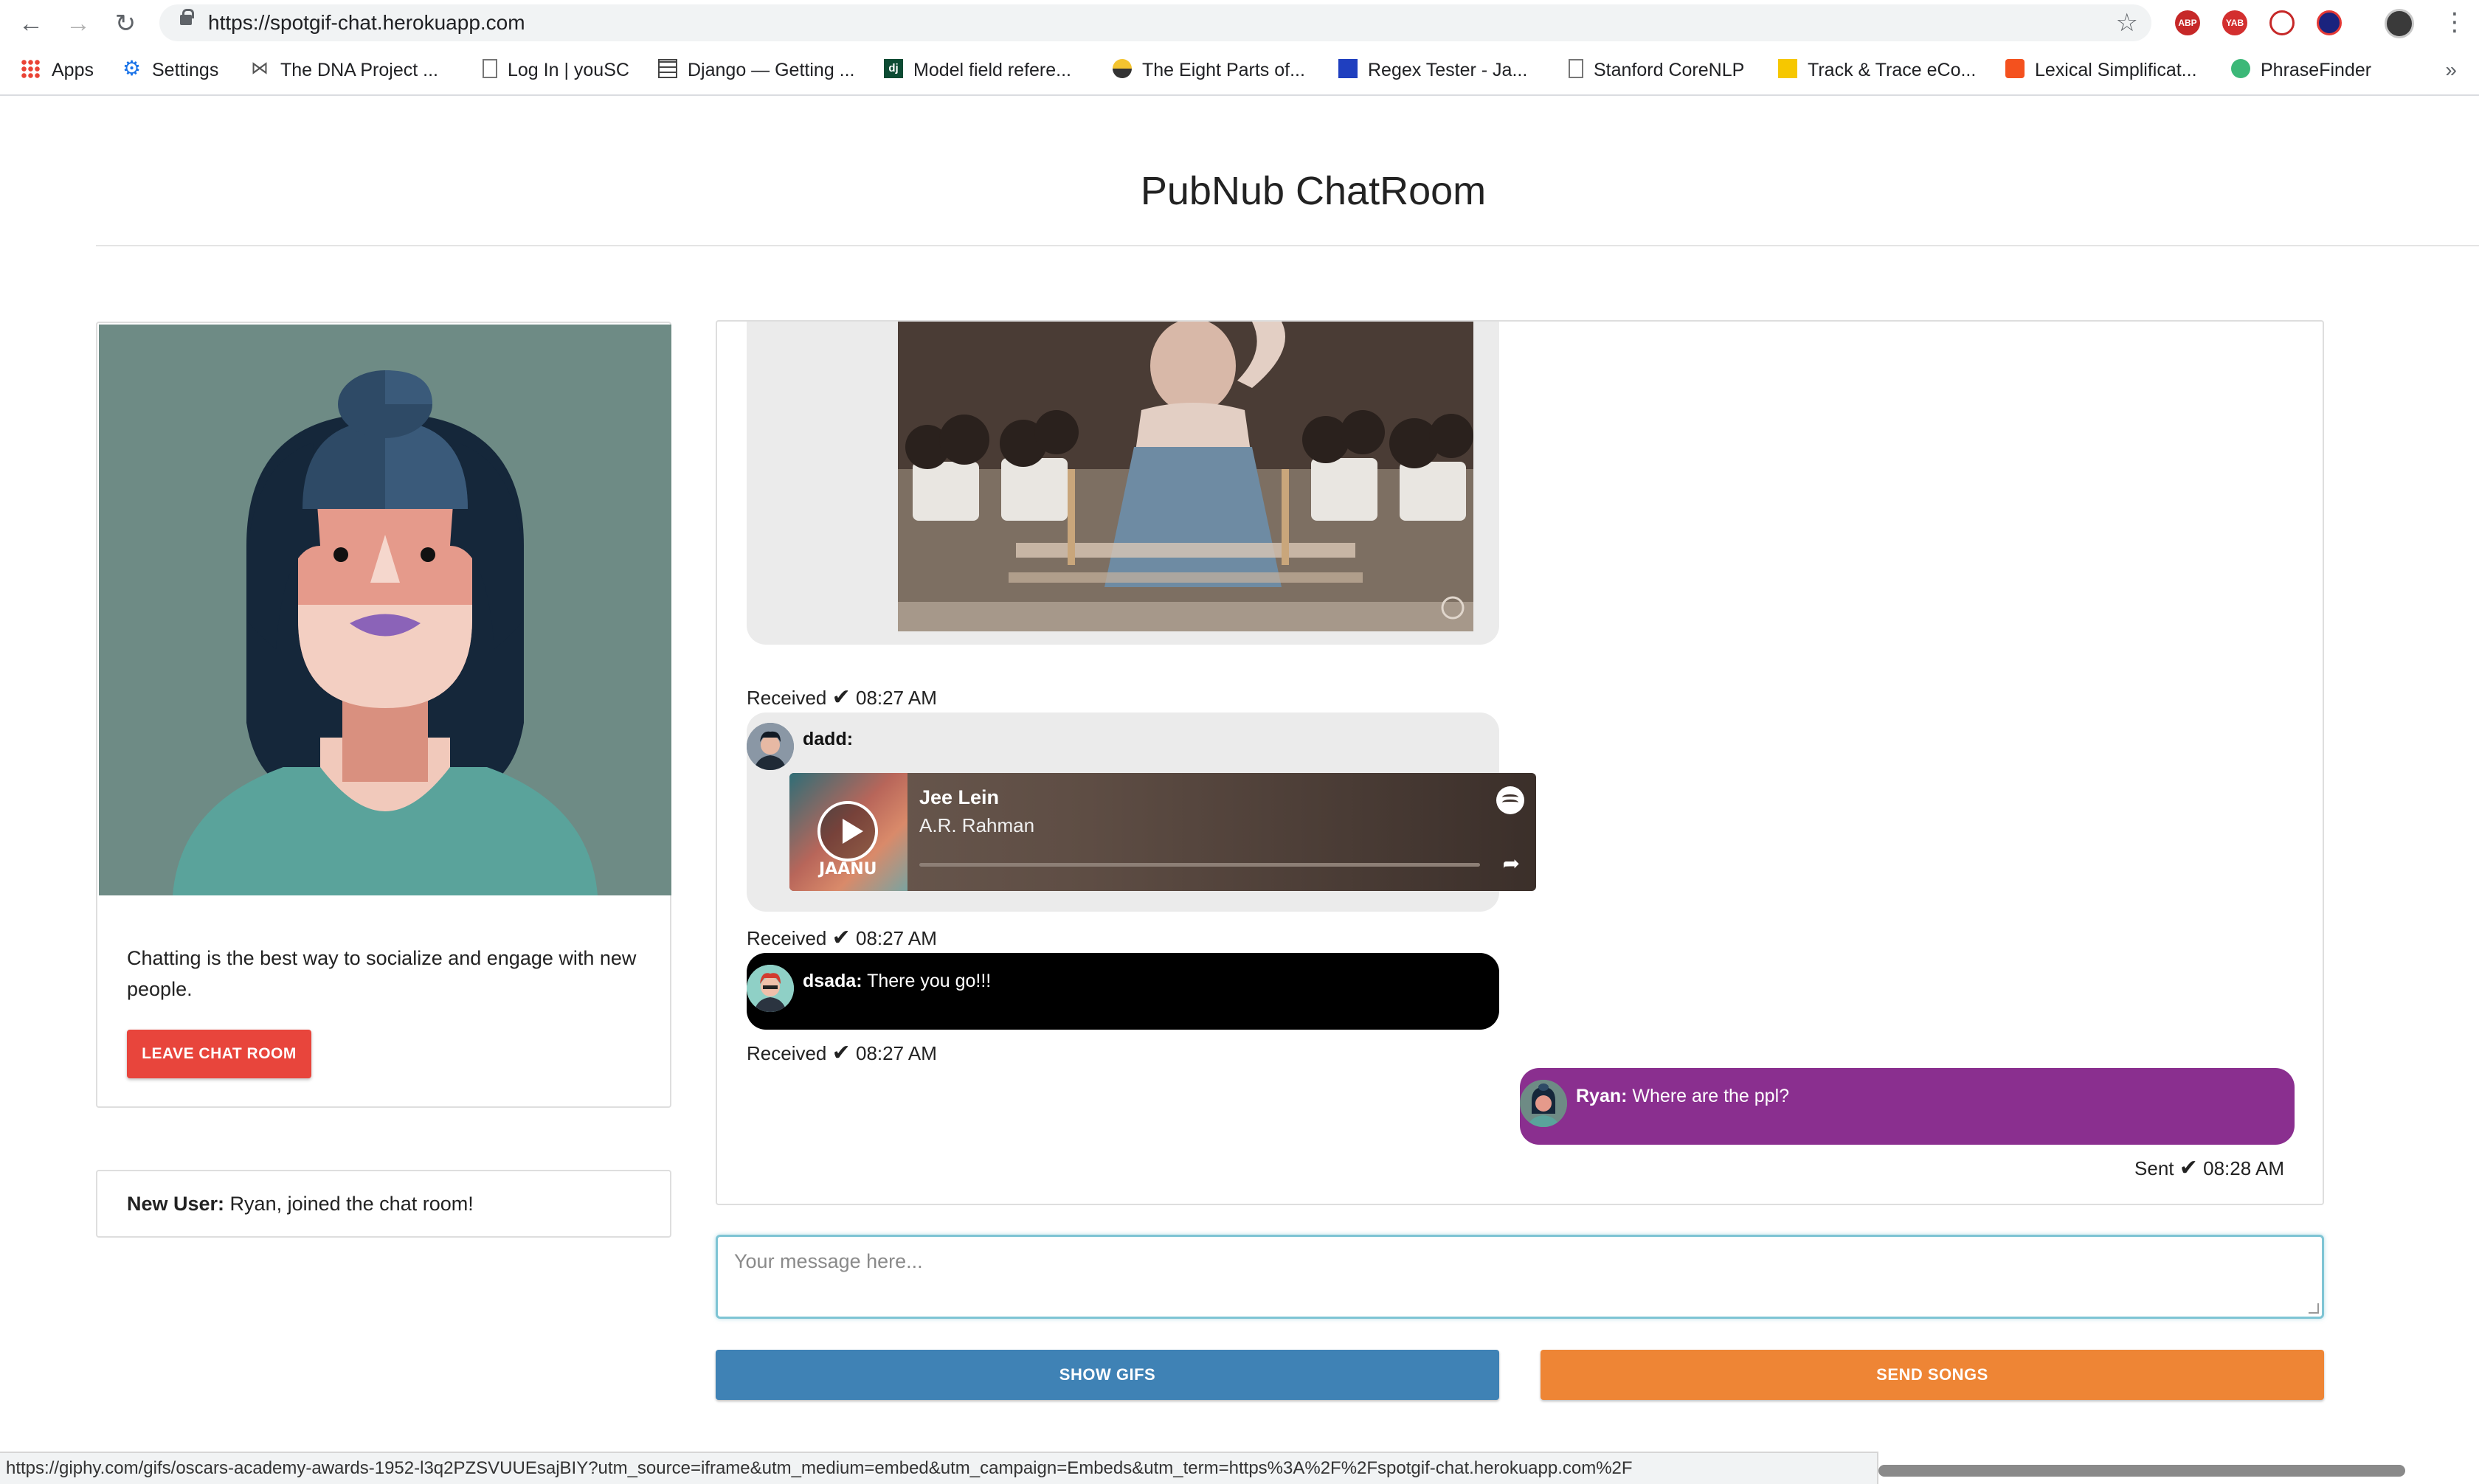 This screenshot has height=1484, width=2479. Describe the element at coordinates (1669, 70) in the screenshot. I see `bookmark-label: Stanford CoreNLP` at that location.